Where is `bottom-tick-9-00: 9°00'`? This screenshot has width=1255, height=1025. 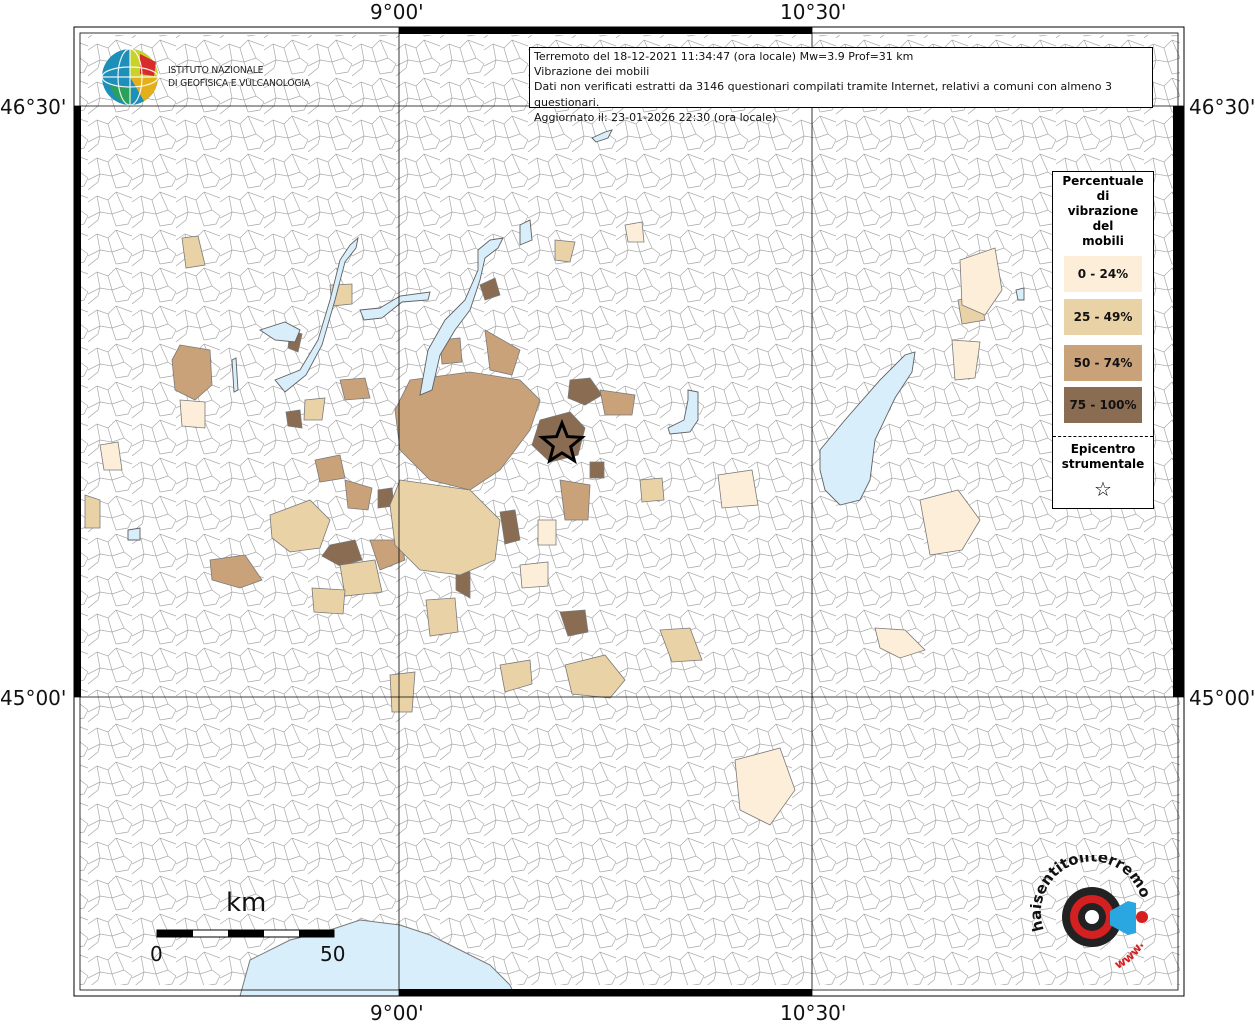
bottom-tick-9-00: 9°00' is located at coordinates (397, 1013).